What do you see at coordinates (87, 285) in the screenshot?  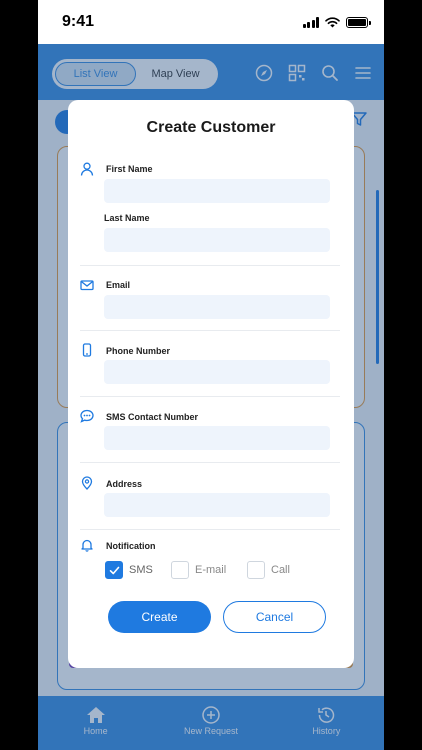 I see `mail-icon` at bounding box center [87, 285].